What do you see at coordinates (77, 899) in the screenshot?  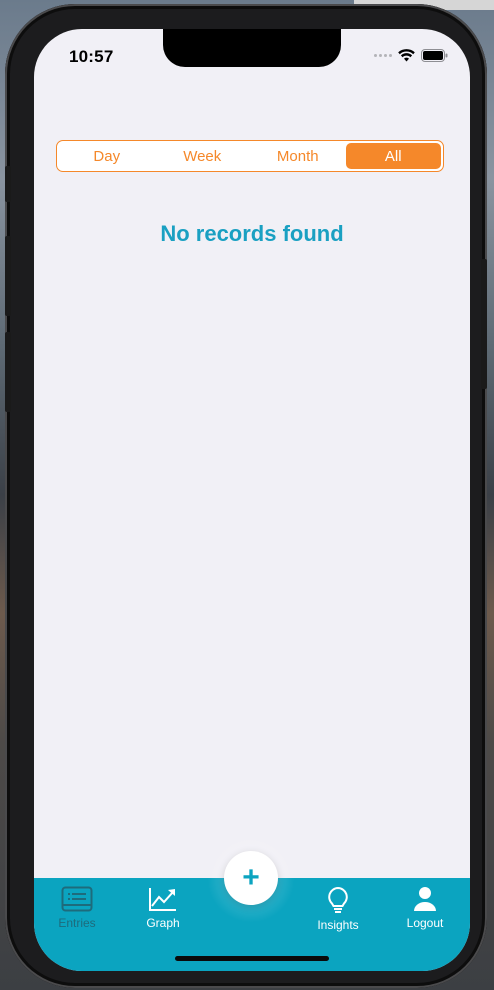 I see `list-icon` at bounding box center [77, 899].